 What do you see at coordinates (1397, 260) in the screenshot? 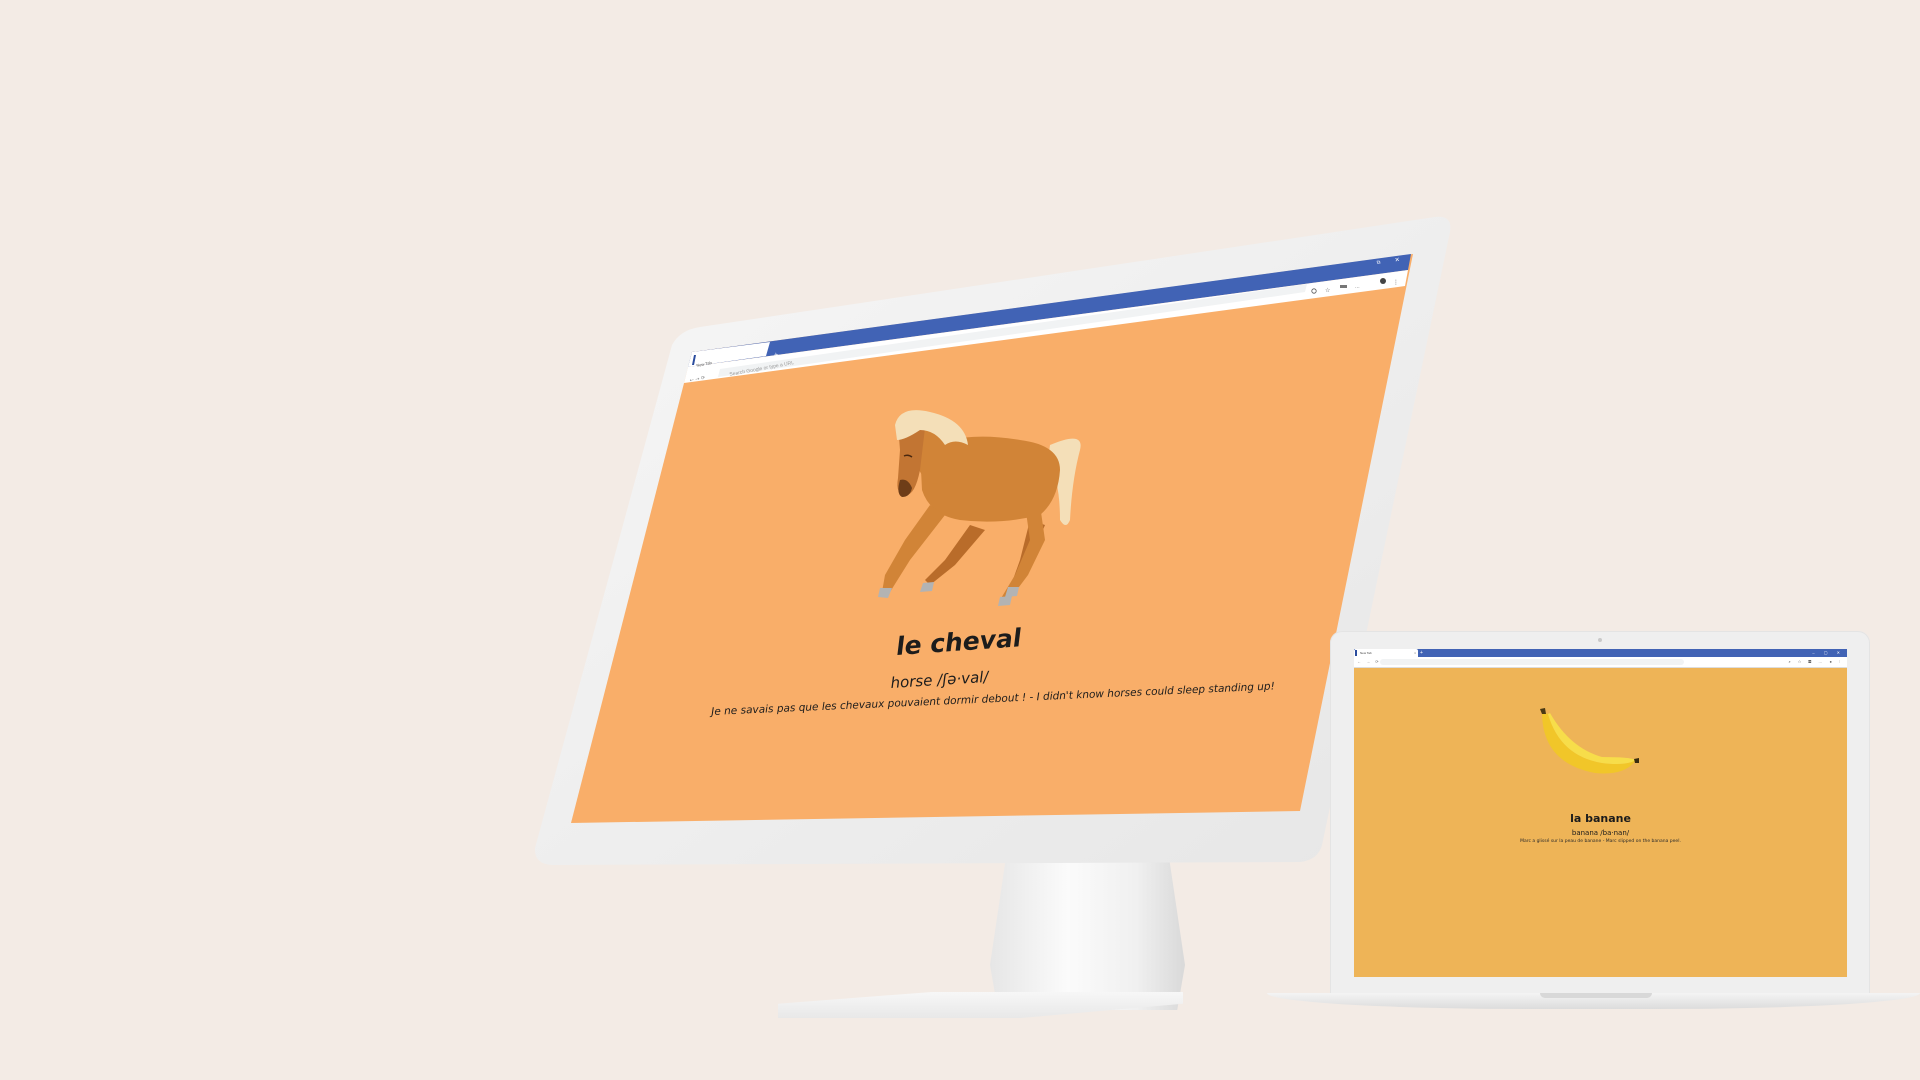
I see `window-close-button: ✕` at bounding box center [1397, 260].